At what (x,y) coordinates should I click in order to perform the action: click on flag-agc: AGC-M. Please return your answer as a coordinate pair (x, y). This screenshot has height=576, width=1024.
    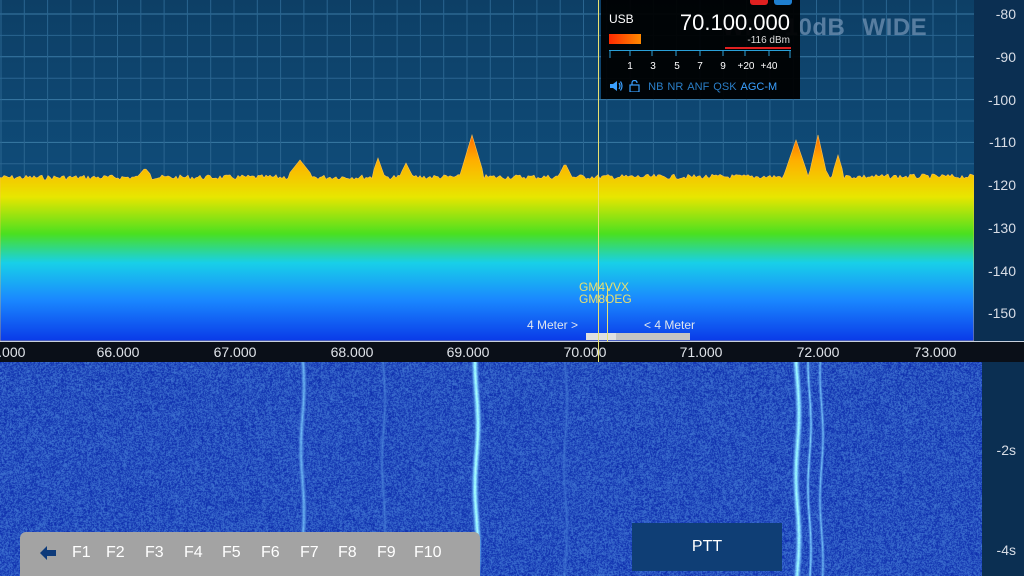
    Looking at the image, I should click on (759, 87).